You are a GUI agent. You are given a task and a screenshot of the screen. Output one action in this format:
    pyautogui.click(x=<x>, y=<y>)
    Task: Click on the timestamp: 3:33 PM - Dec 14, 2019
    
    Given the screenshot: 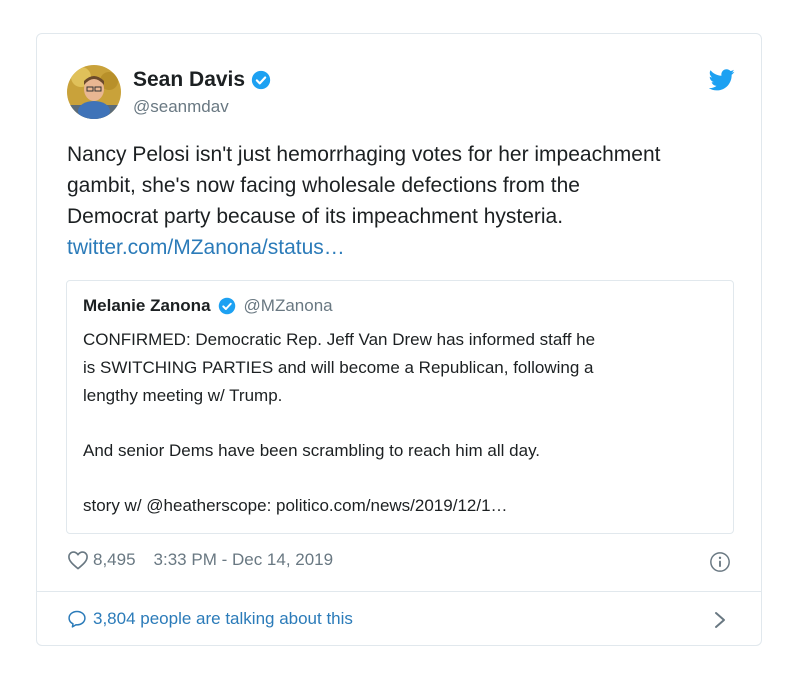 What is the action you would take?
    pyautogui.click(x=244, y=560)
    